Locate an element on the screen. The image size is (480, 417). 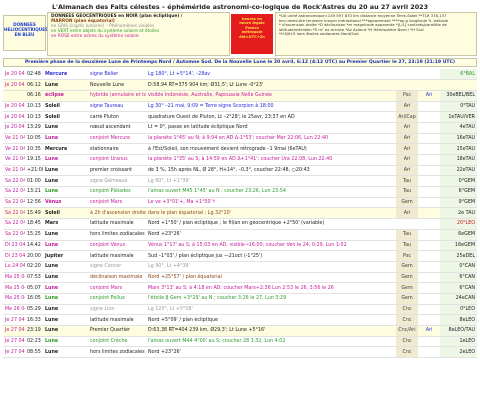
event-cell: premier croissant is located at coordinates (117, 171).